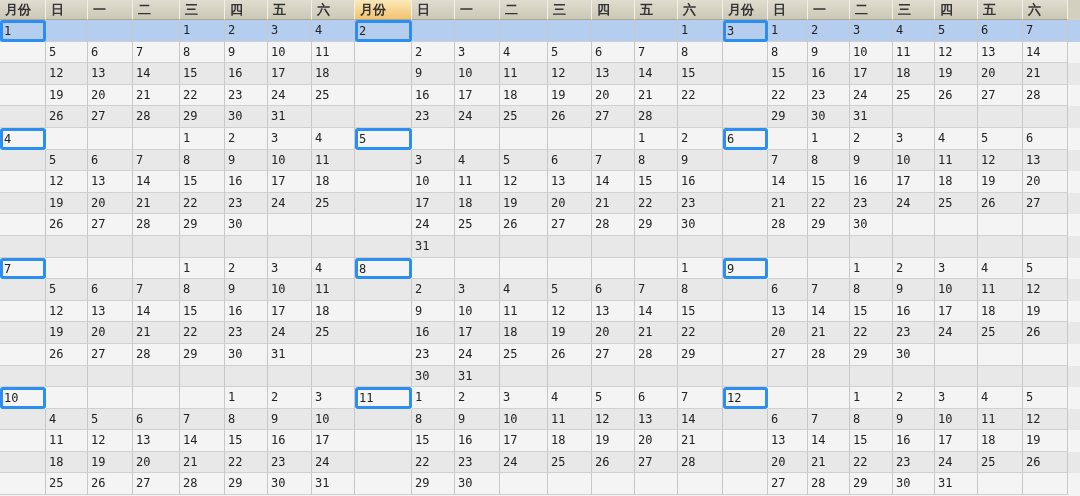  What do you see at coordinates (156, 290) in the screenshot?
I see `table-cell: 7` at bounding box center [156, 290].